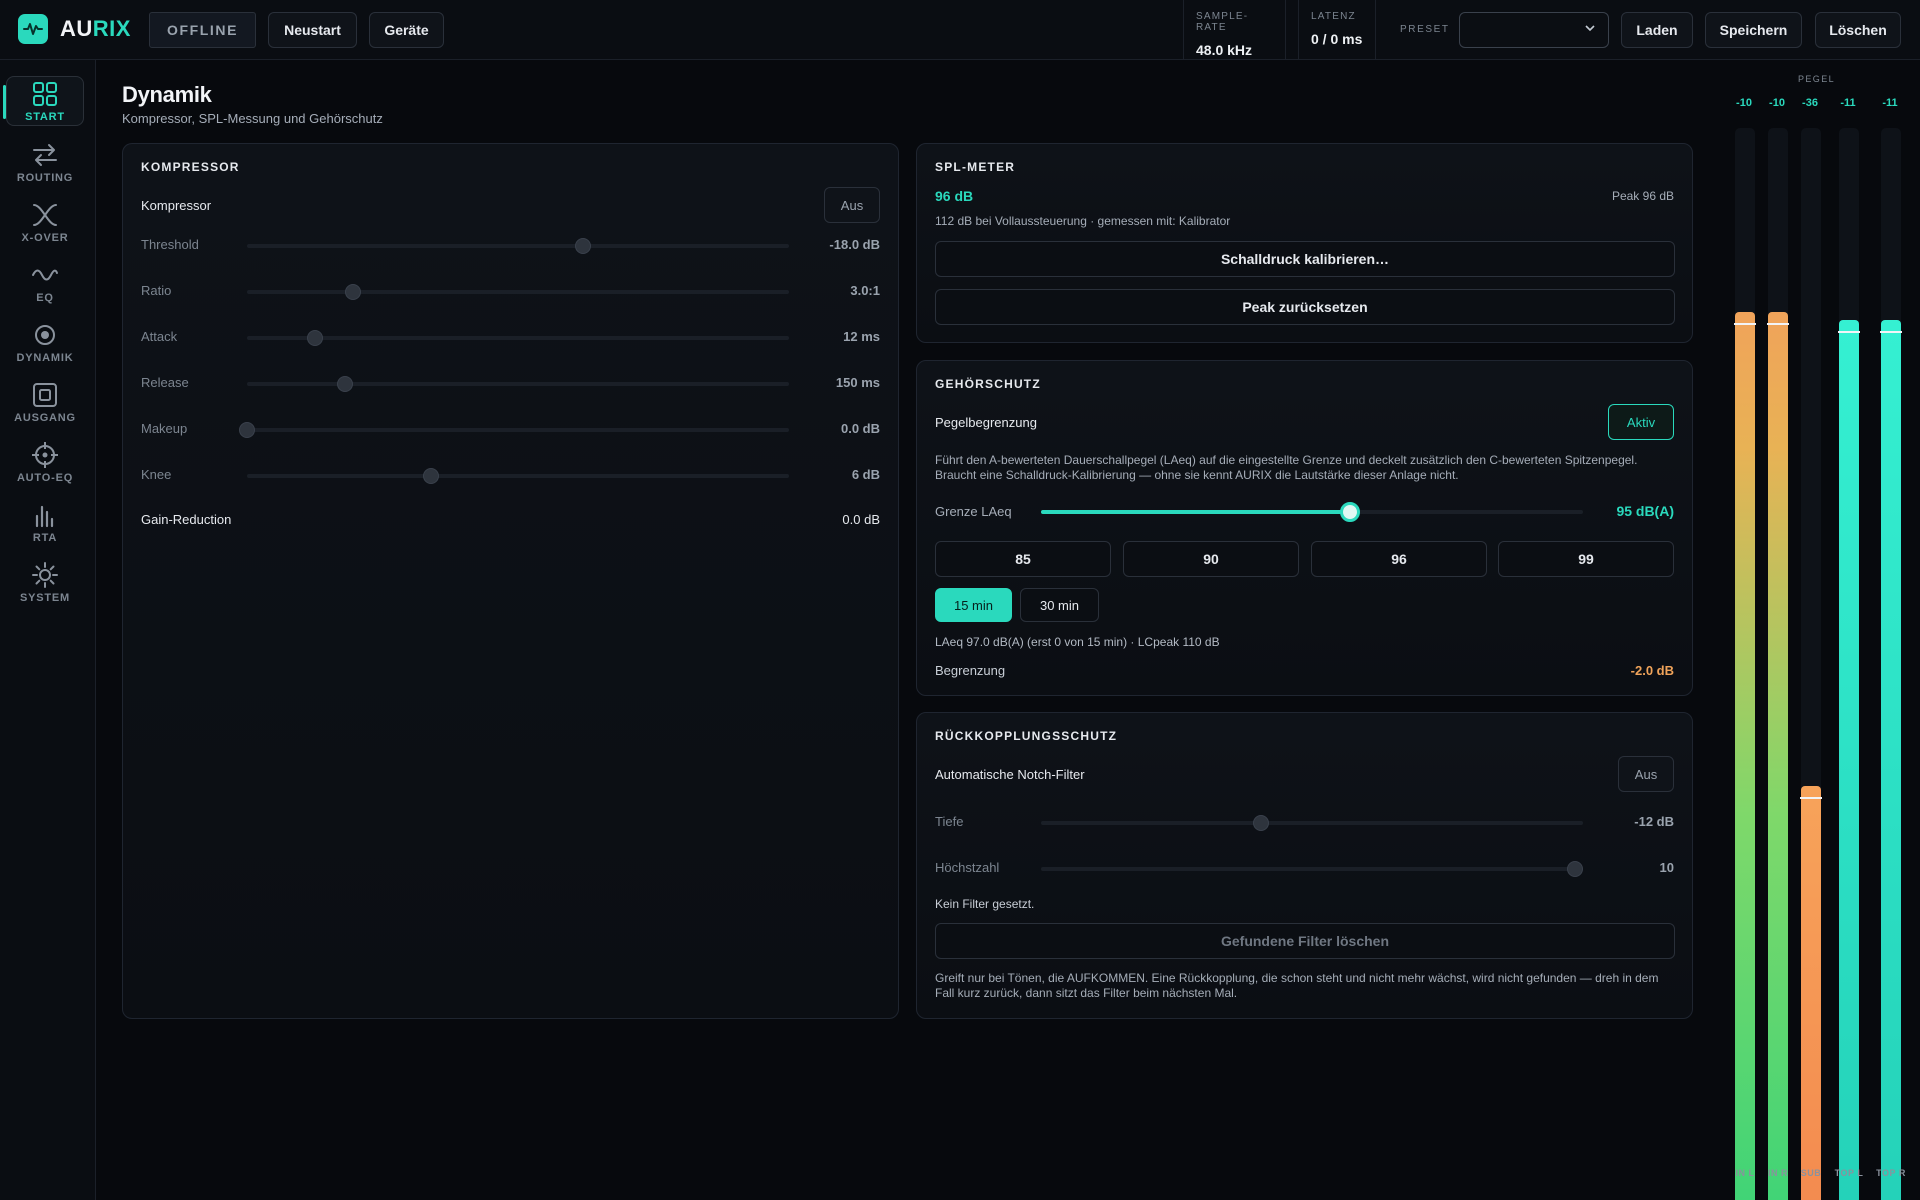 The image size is (1920, 1200). What do you see at coordinates (1534, 30) in the screenshot?
I see `preset-select` at bounding box center [1534, 30].